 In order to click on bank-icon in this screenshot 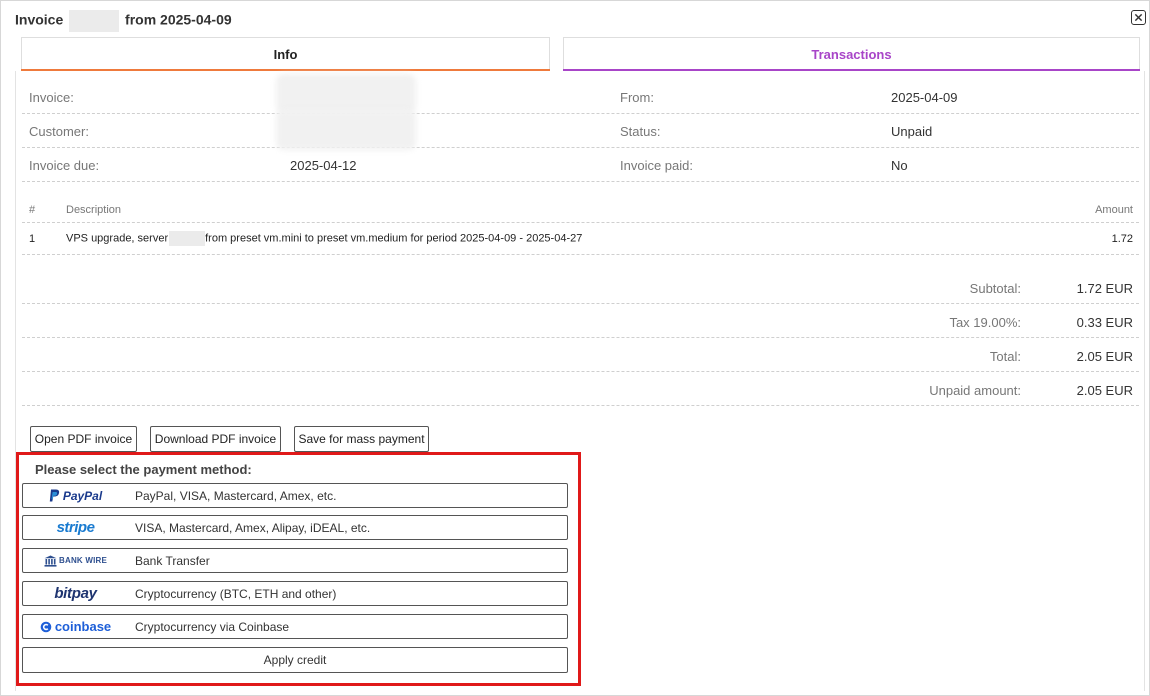, I will do `click(50, 561)`.